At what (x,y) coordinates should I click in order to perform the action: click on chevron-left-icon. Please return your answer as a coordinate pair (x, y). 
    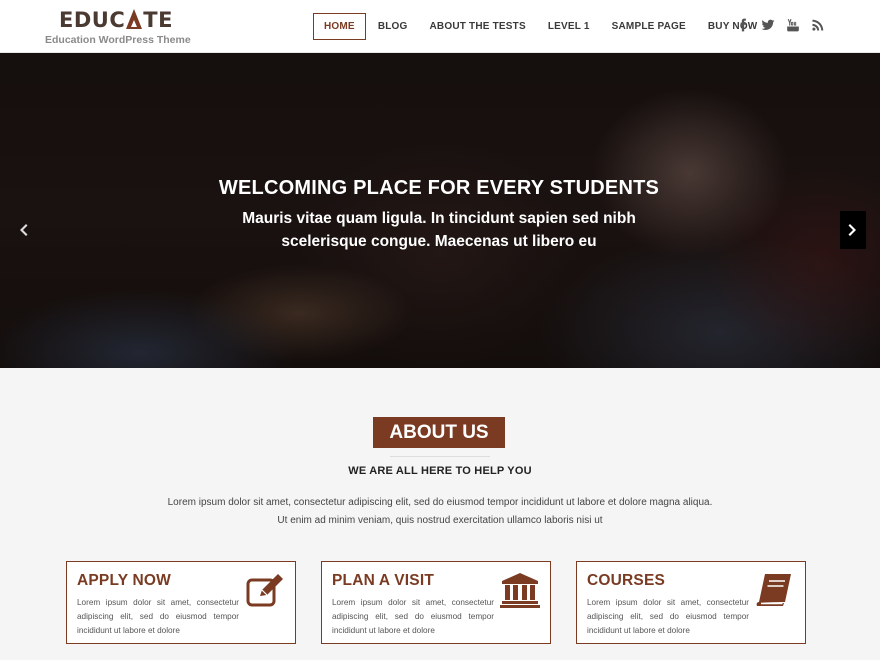
    Looking at the image, I should click on (24, 230).